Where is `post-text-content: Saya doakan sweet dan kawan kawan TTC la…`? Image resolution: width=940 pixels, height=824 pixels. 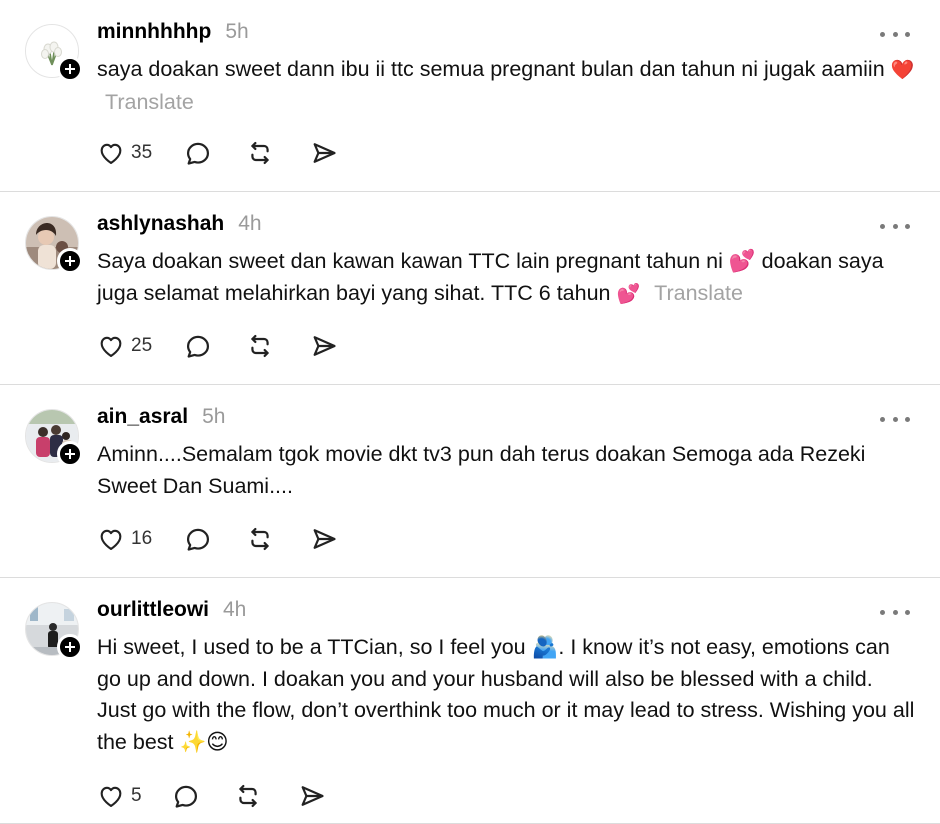
post-text-content: Saya doakan sweet dan kawan kawan TTC la… is located at coordinates (490, 277).